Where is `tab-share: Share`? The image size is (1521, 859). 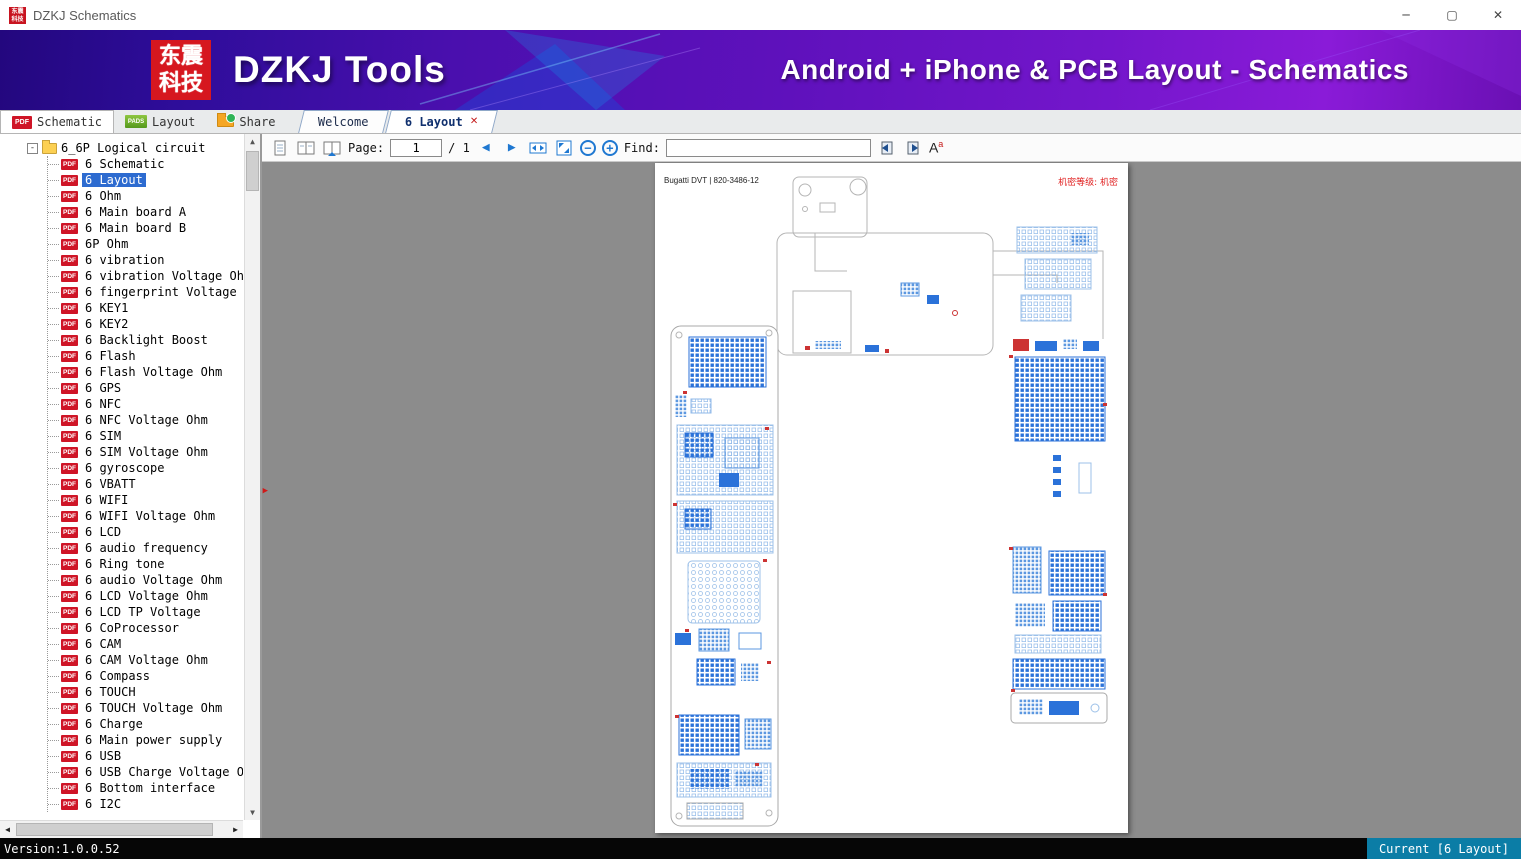
tab-share: Share is located at coordinates (246, 121).